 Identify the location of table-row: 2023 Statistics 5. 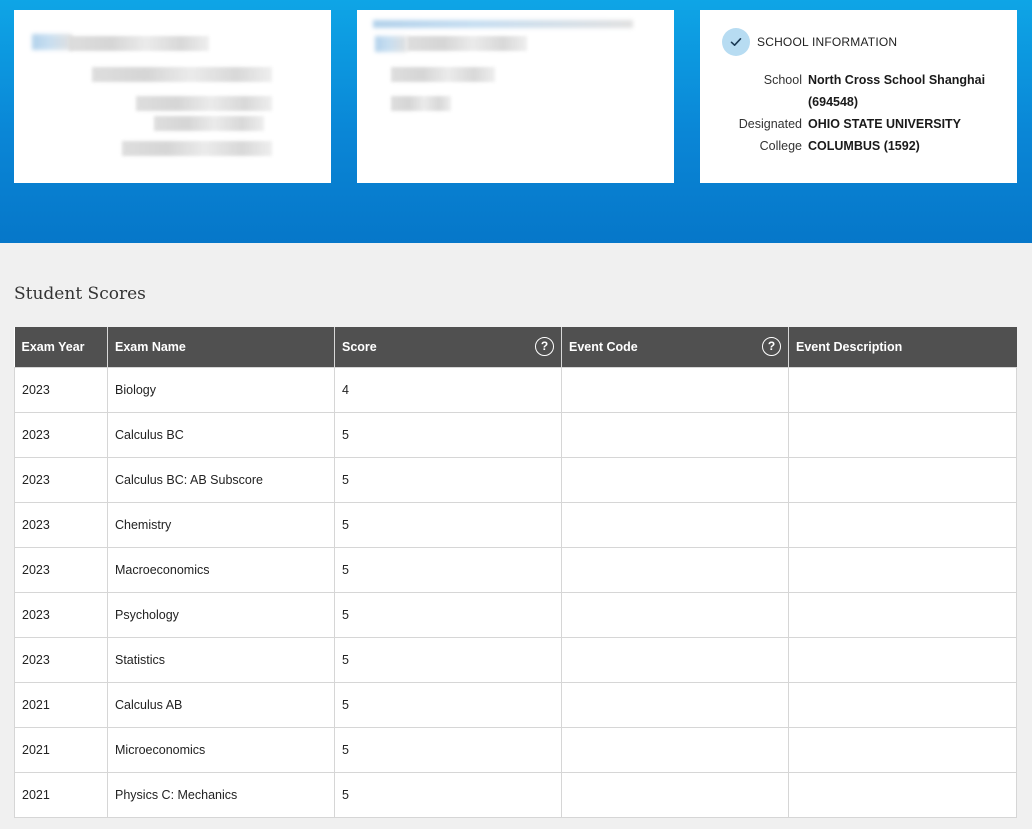
(515, 659).